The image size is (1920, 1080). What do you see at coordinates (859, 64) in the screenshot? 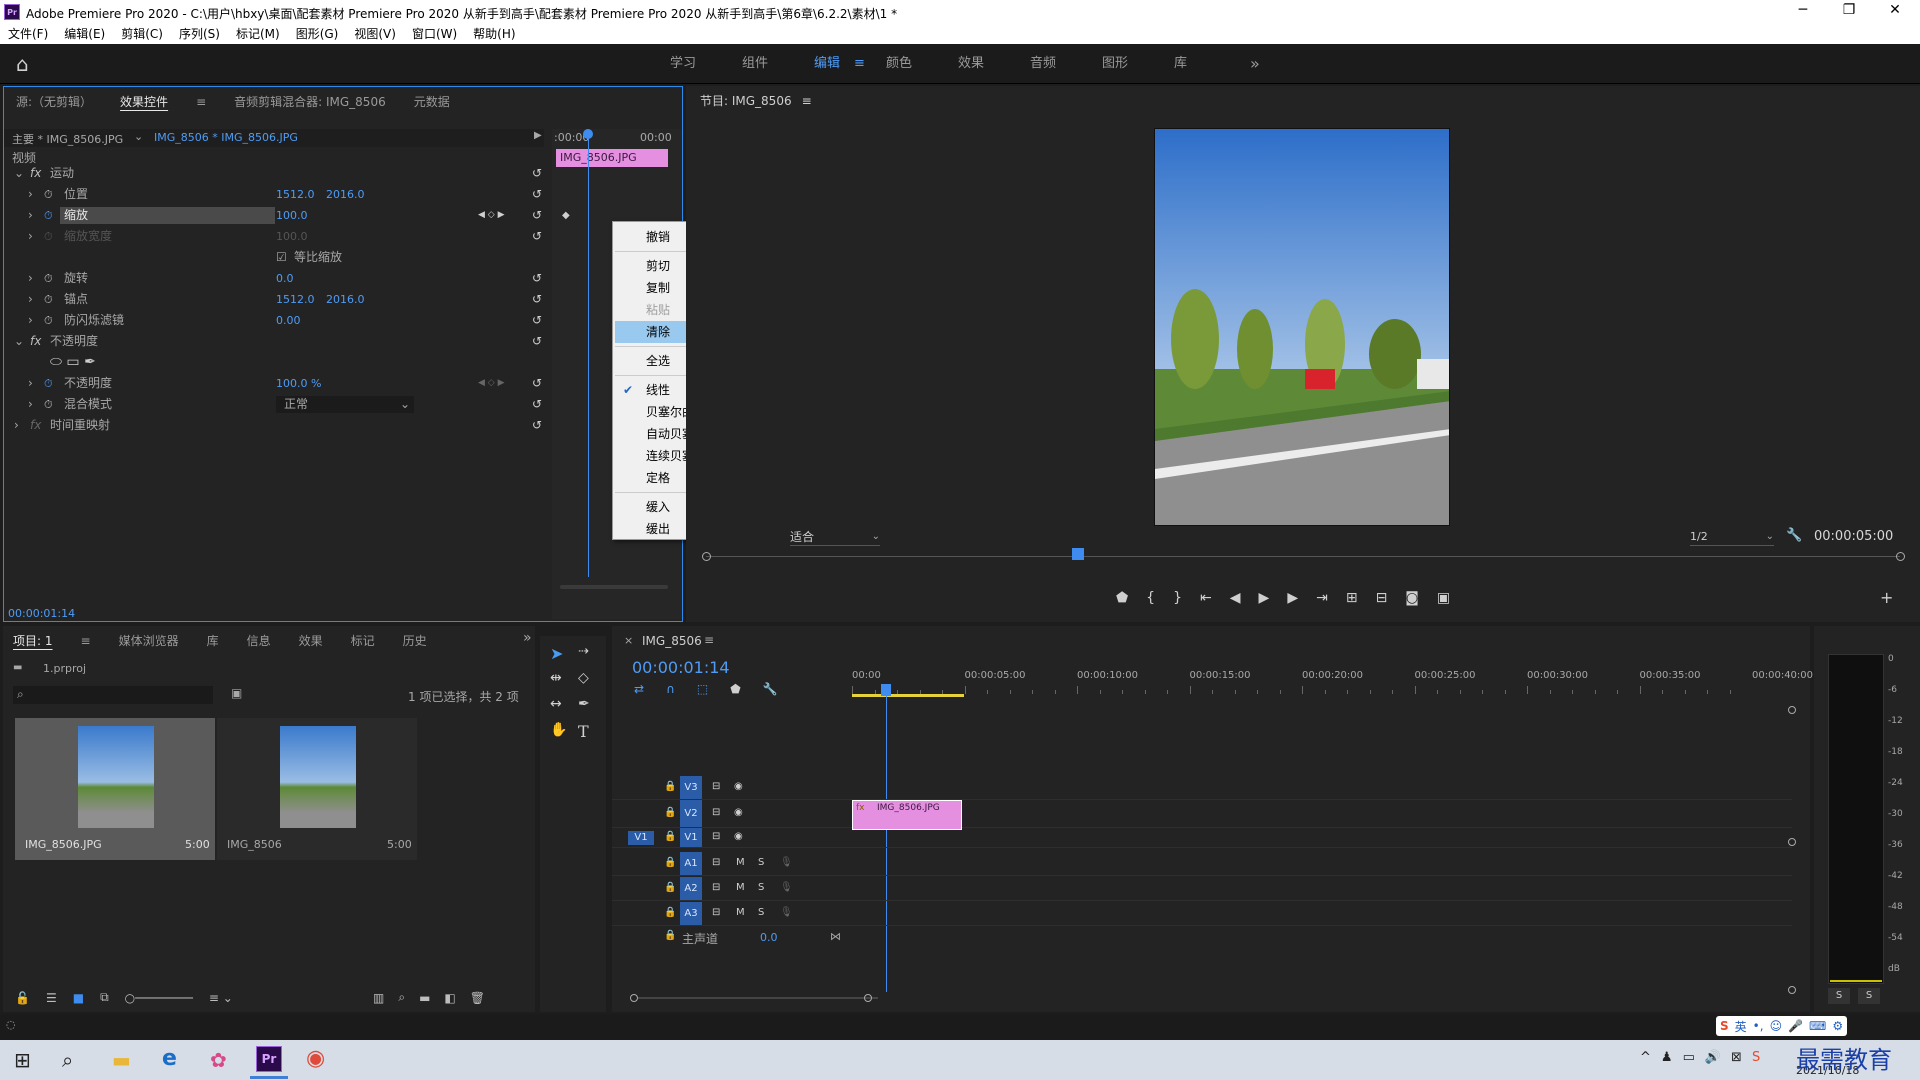
I see `workspace-menu-icon: ≡` at bounding box center [859, 64].